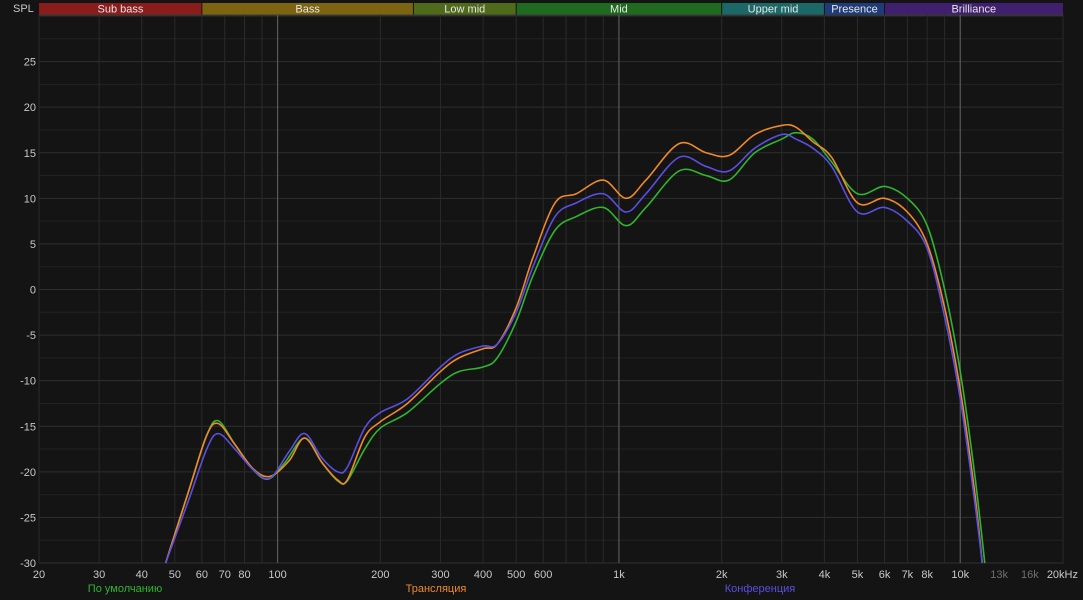 The width and height of the screenshot is (1083, 600). What do you see at coordinates (31, 336) in the screenshot?
I see `y-tick-label: -5` at bounding box center [31, 336].